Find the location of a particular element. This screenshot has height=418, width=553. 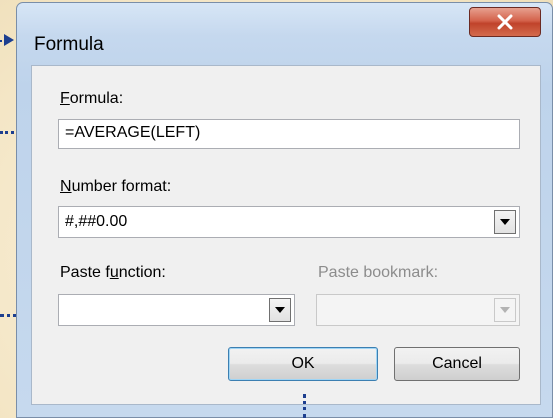

formula-label: Formula: is located at coordinates (91, 99).